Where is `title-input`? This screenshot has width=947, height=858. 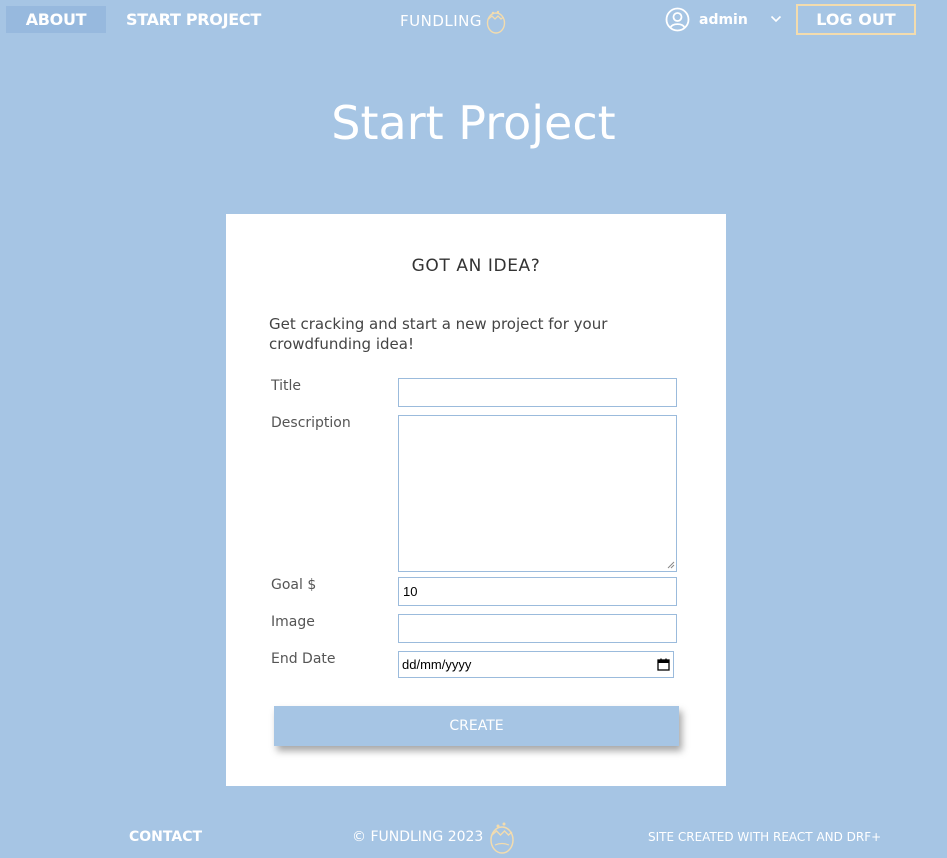 title-input is located at coordinates (537, 392).